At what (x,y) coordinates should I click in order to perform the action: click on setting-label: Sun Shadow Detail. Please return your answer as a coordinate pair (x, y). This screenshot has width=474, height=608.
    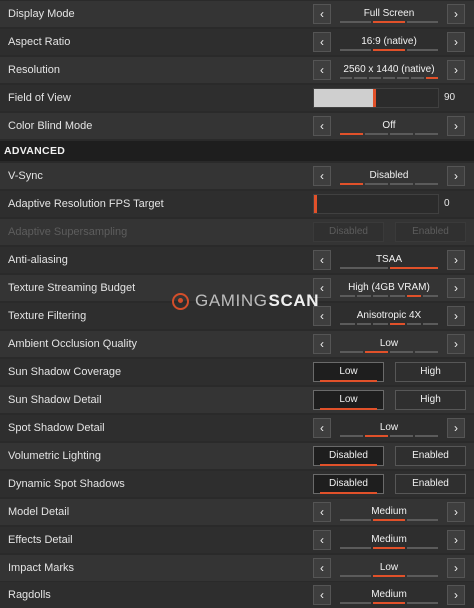
    Looking at the image, I should click on (55, 400).